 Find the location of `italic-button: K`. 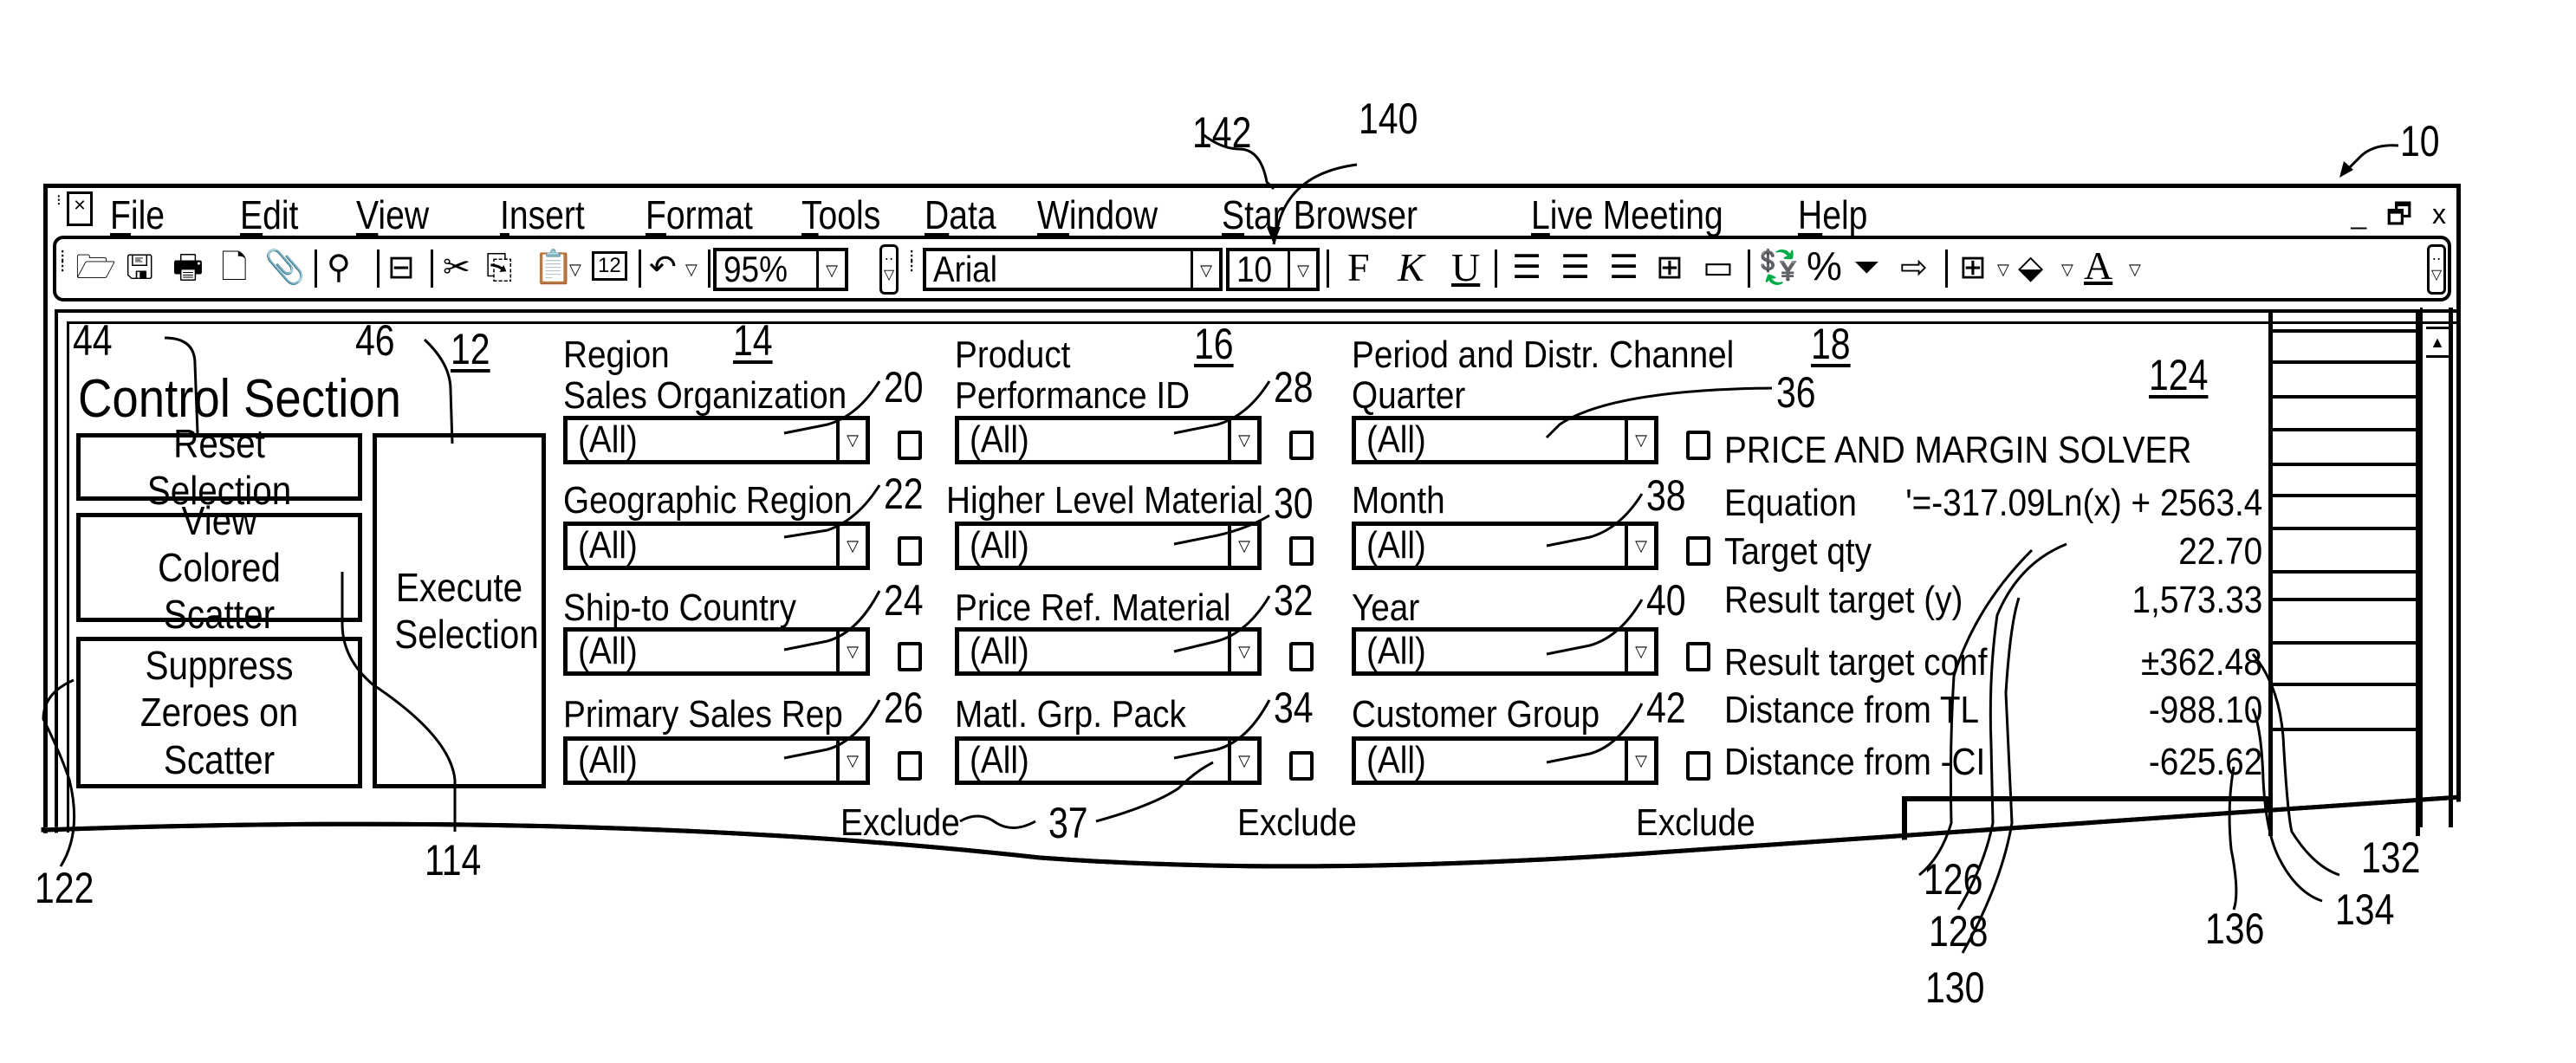

italic-button: K is located at coordinates (1411, 268).